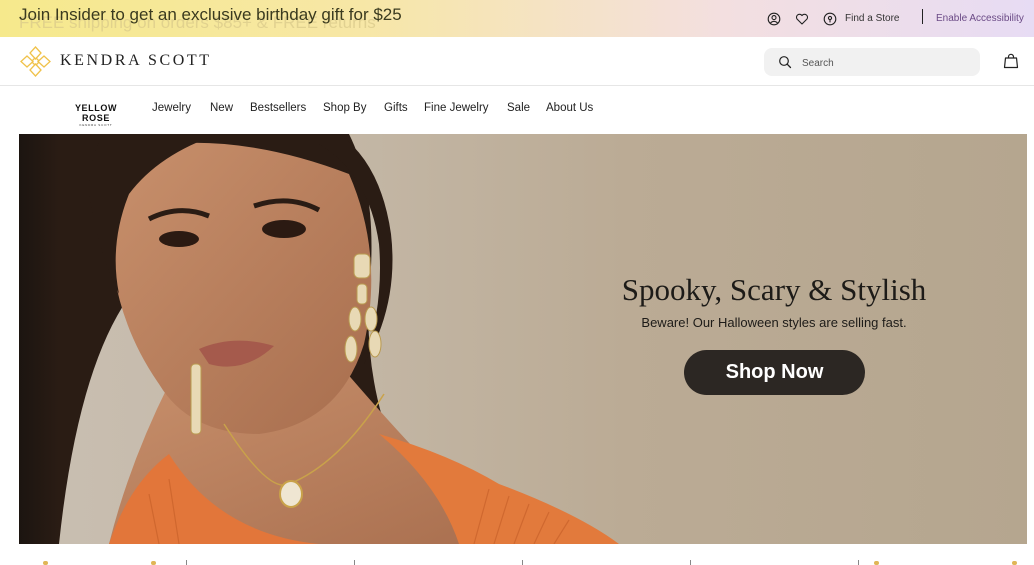 The width and height of the screenshot is (1034, 565). What do you see at coordinates (35, 61) in the screenshot?
I see `kendra-scott-logo-icon` at bounding box center [35, 61].